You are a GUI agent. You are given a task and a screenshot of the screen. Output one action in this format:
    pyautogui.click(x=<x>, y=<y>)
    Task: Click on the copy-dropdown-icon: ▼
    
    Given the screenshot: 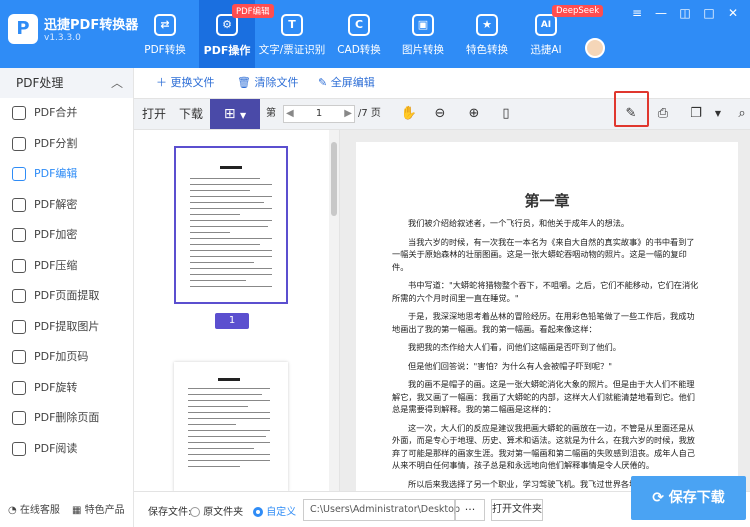 What is the action you would take?
    pyautogui.click(x=718, y=114)
    